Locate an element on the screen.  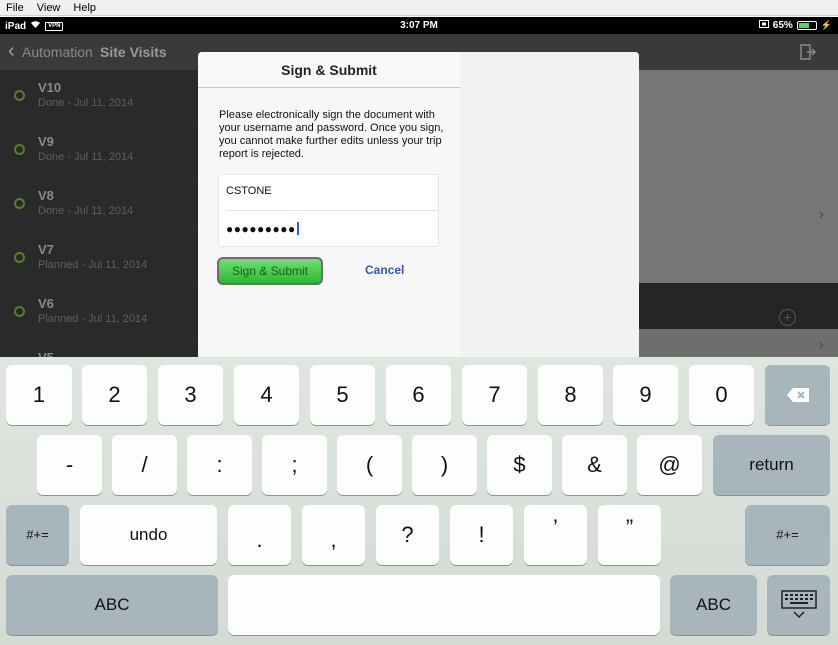
simulator-menubar: File View Help is located at coordinates (419, 8).